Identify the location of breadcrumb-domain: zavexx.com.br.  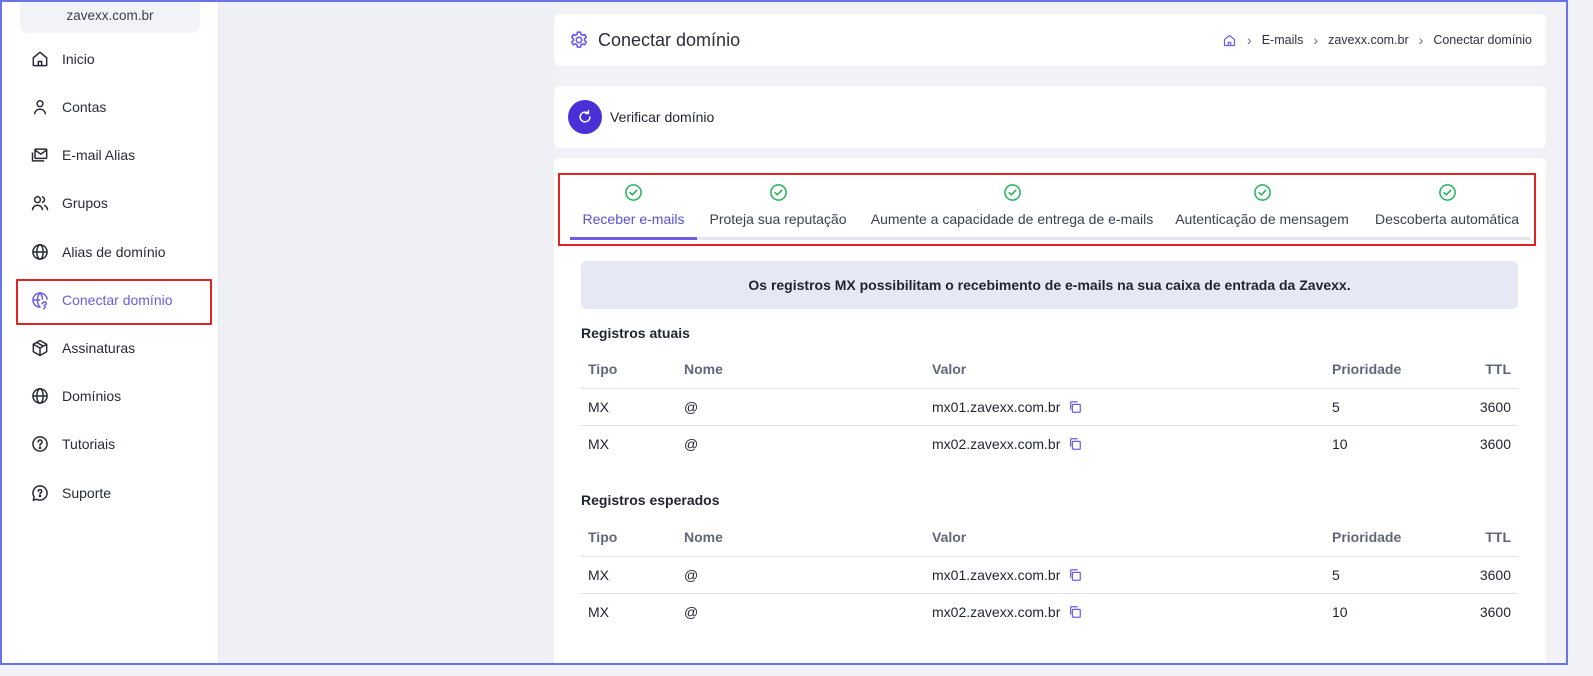
(1368, 40).